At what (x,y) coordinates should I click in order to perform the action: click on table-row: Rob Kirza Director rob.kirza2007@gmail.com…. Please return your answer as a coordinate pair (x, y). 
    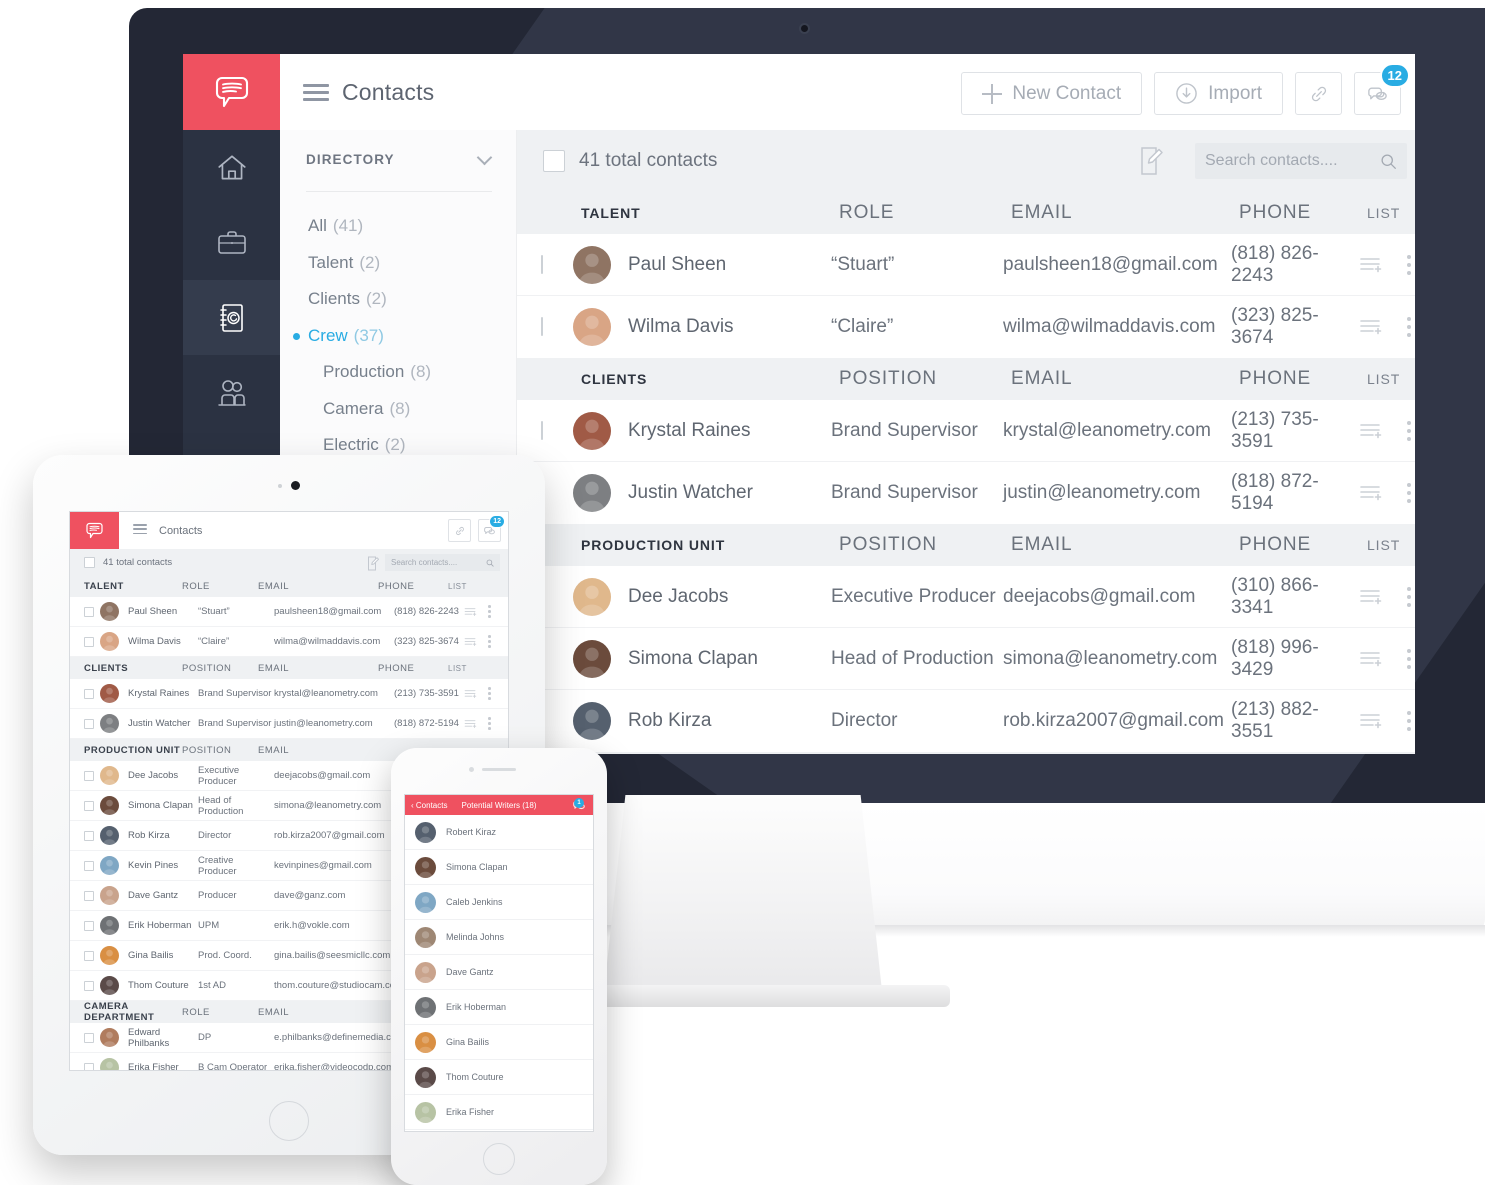
    Looking at the image, I should click on (966, 721).